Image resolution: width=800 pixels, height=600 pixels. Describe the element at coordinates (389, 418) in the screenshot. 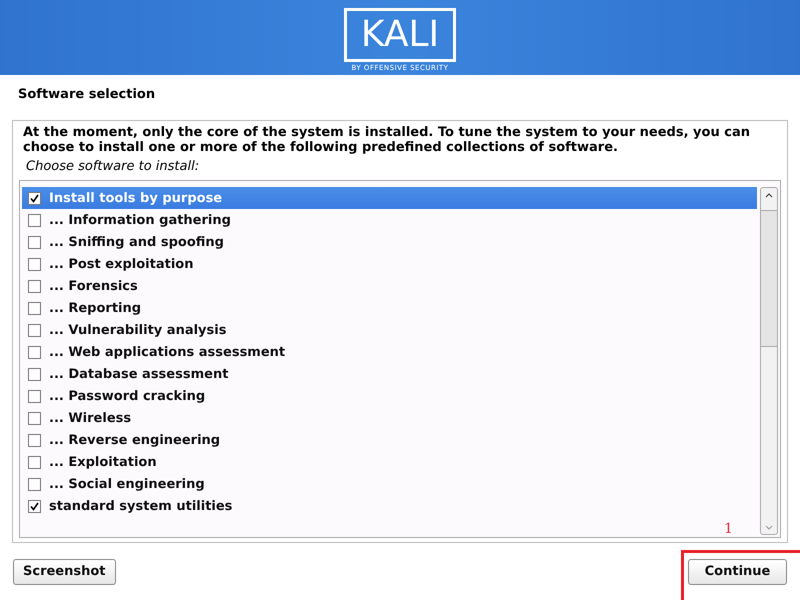

I see `software-item: ... Wireless` at that location.